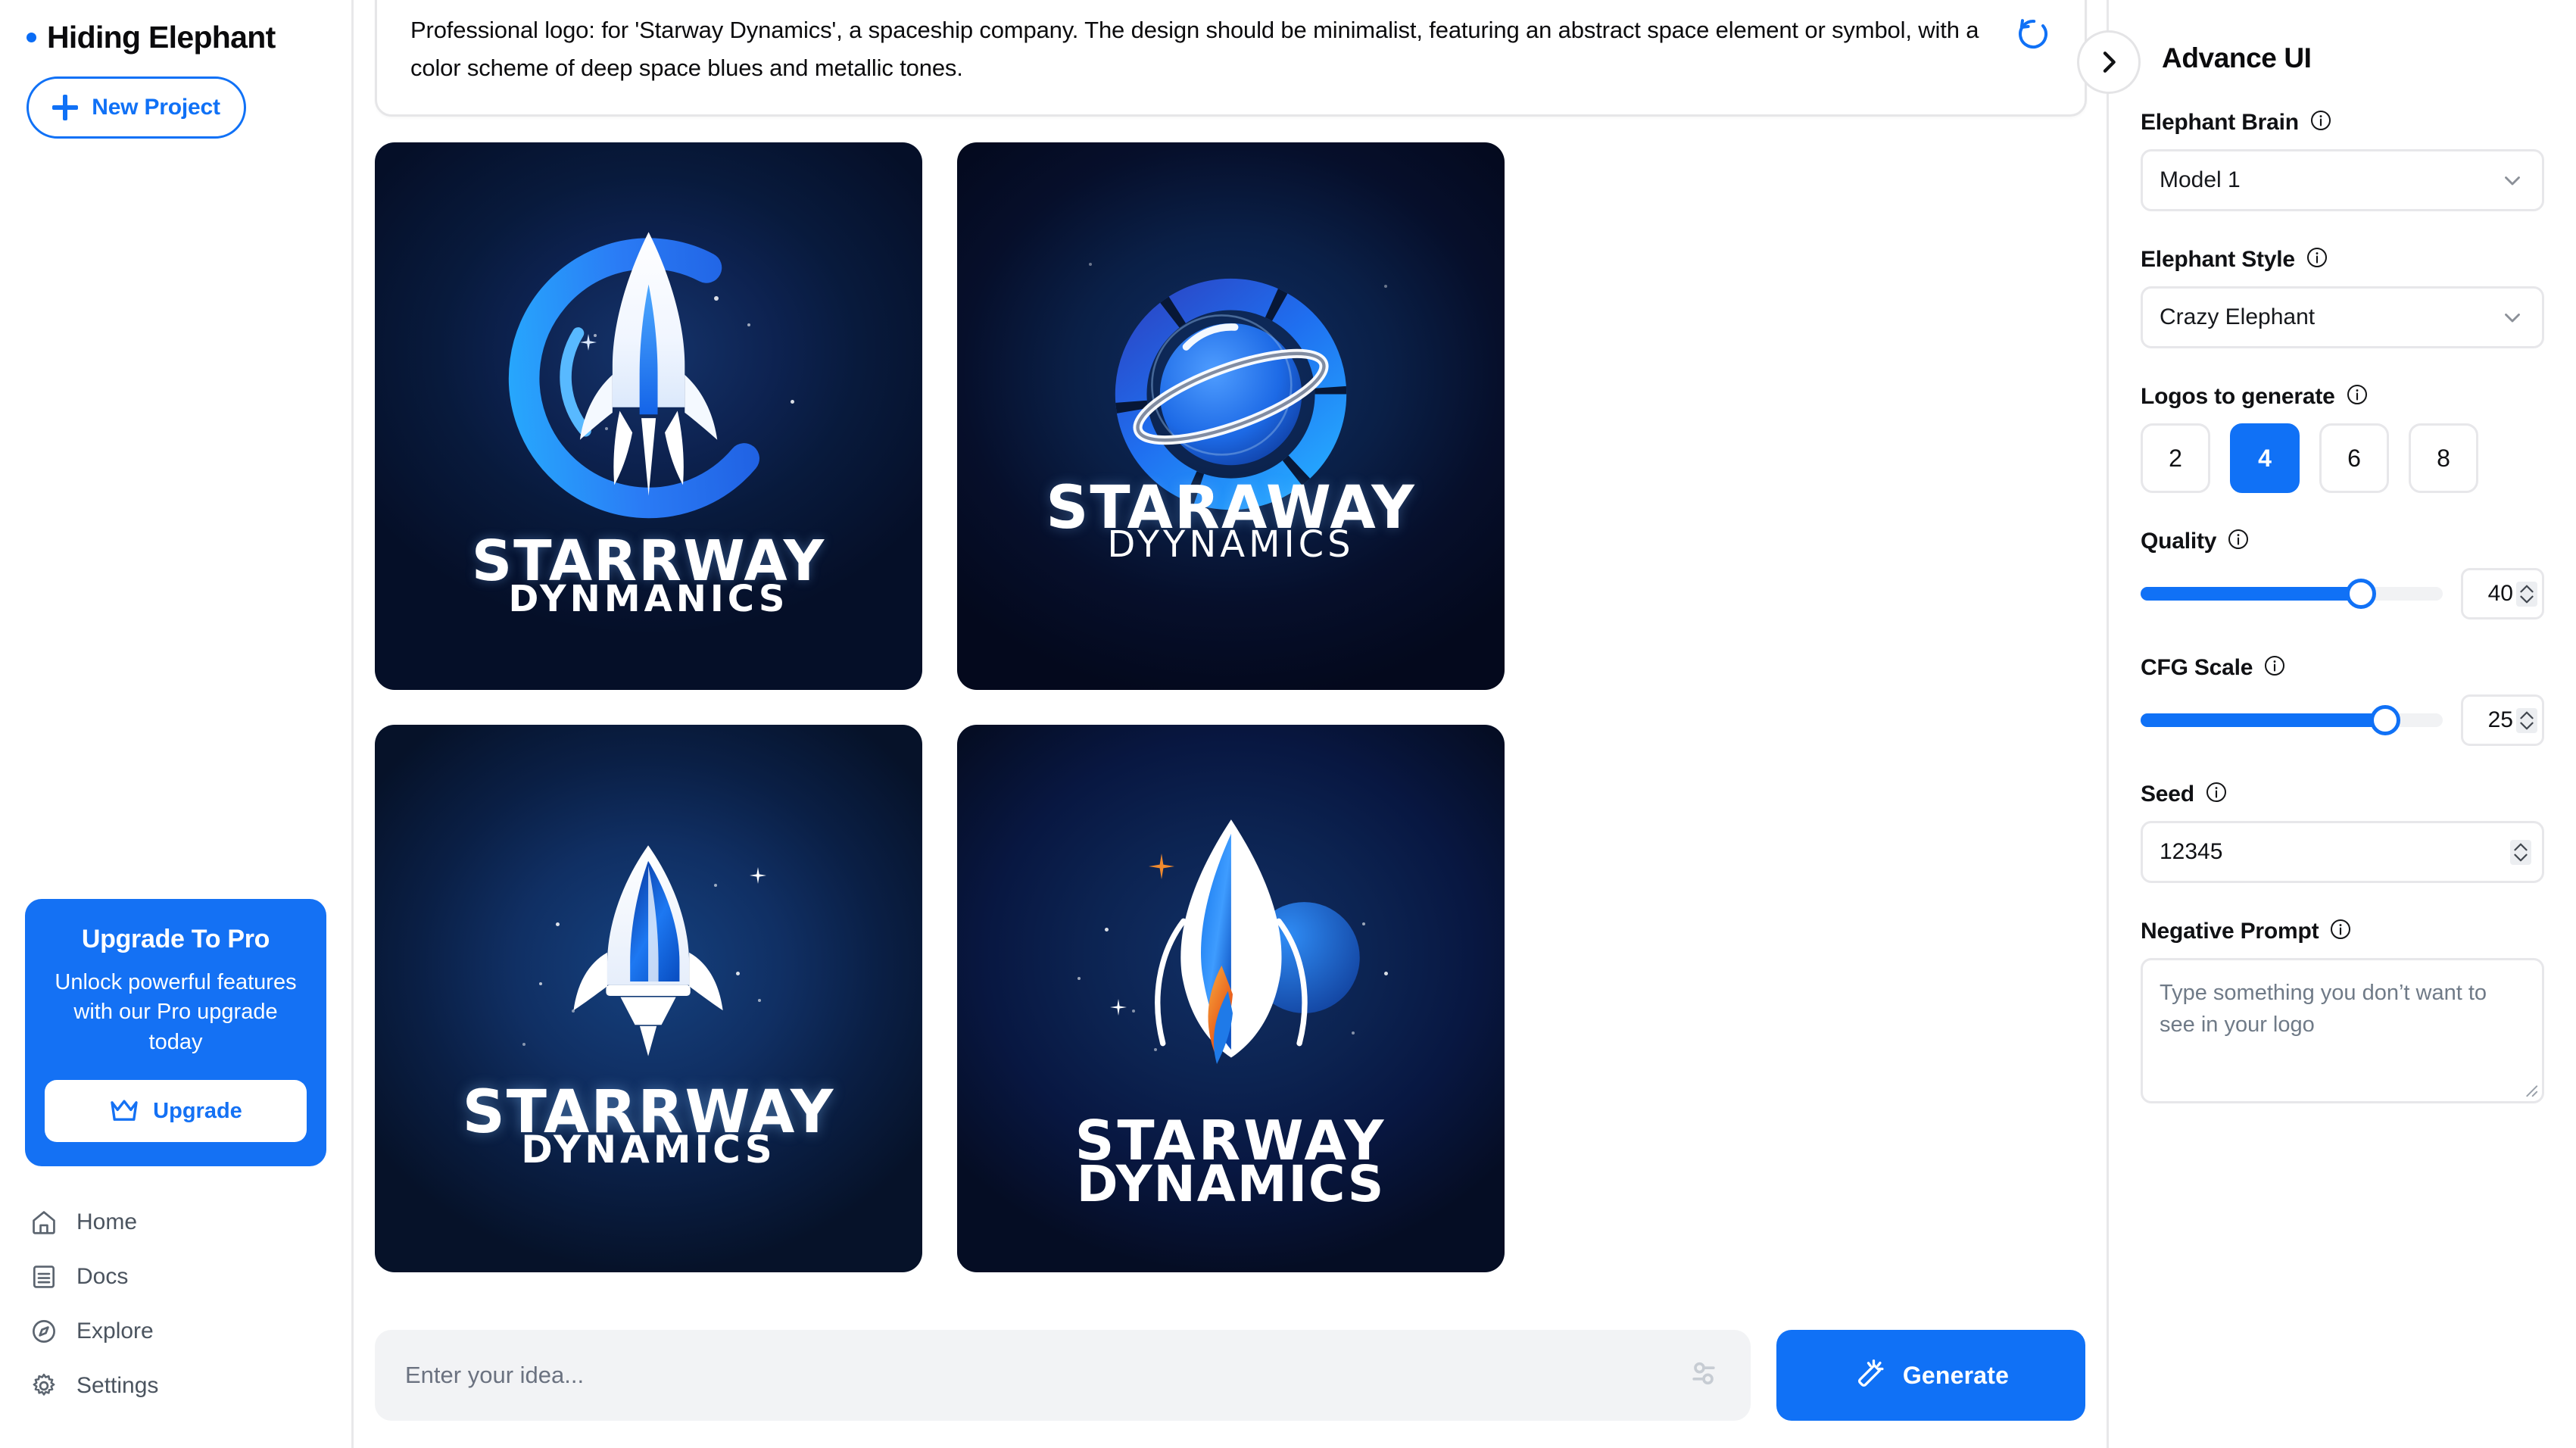  Describe the element at coordinates (648, 417) in the screenshot. I see `logo-result-card: STARRWAY DYNMANICS` at that location.